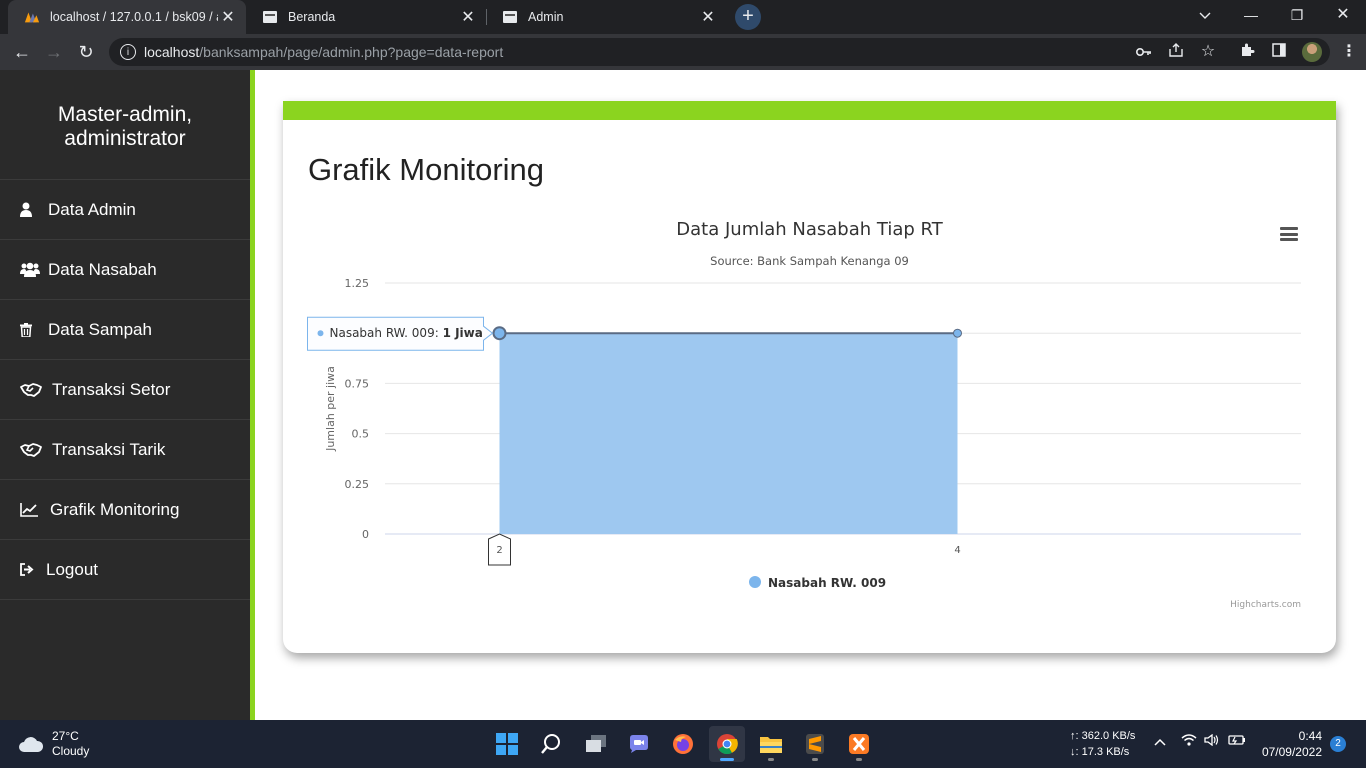 The height and width of the screenshot is (768, 1366). What do you see at coordinates (1290, 744) in the screenshot?
I see `system-clock: 0:44 07/09/2022` at bounding box center [1290, 744].